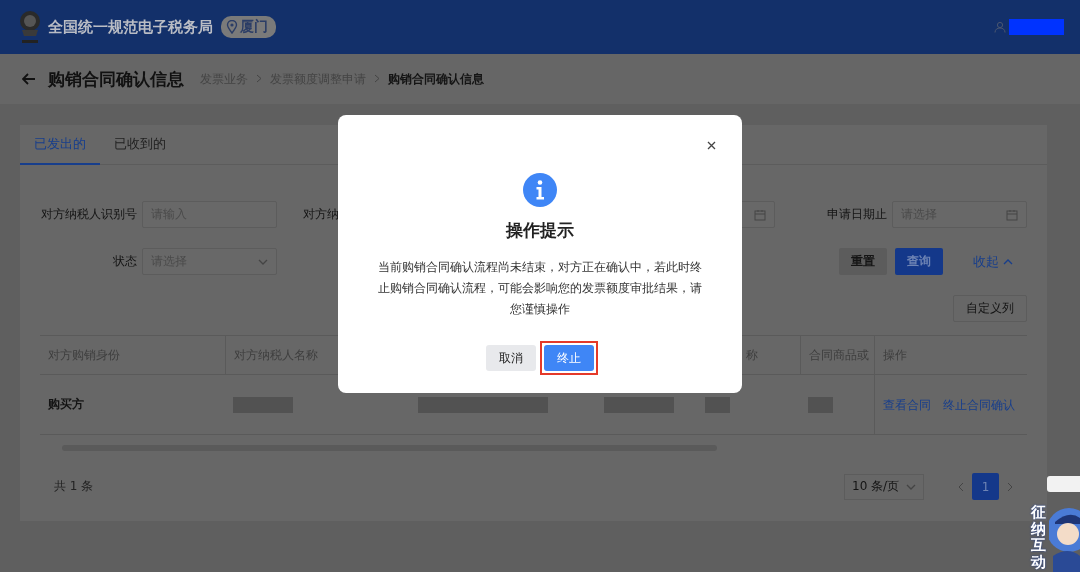 This screenshot has width=1080, height=572. I want to click on emblem-logo-icon, so click(30, 27).